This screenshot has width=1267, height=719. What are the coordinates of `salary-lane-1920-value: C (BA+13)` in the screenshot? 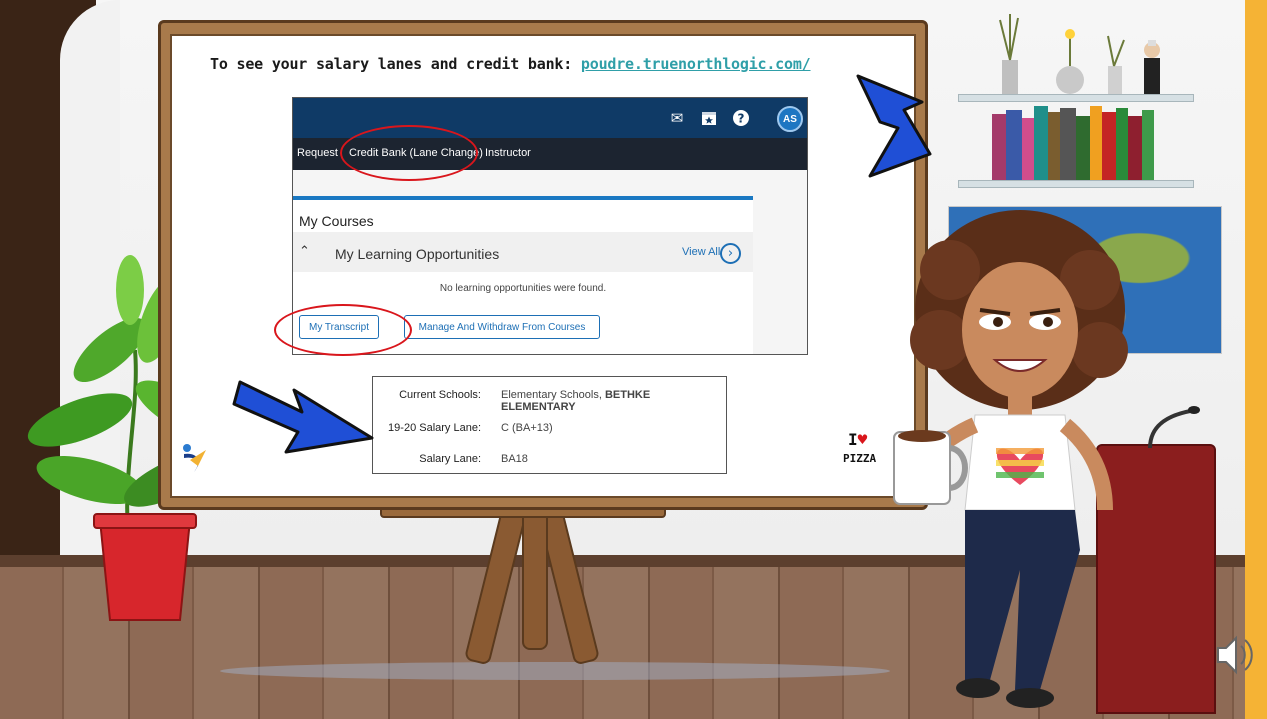 It's located at (527, 428).